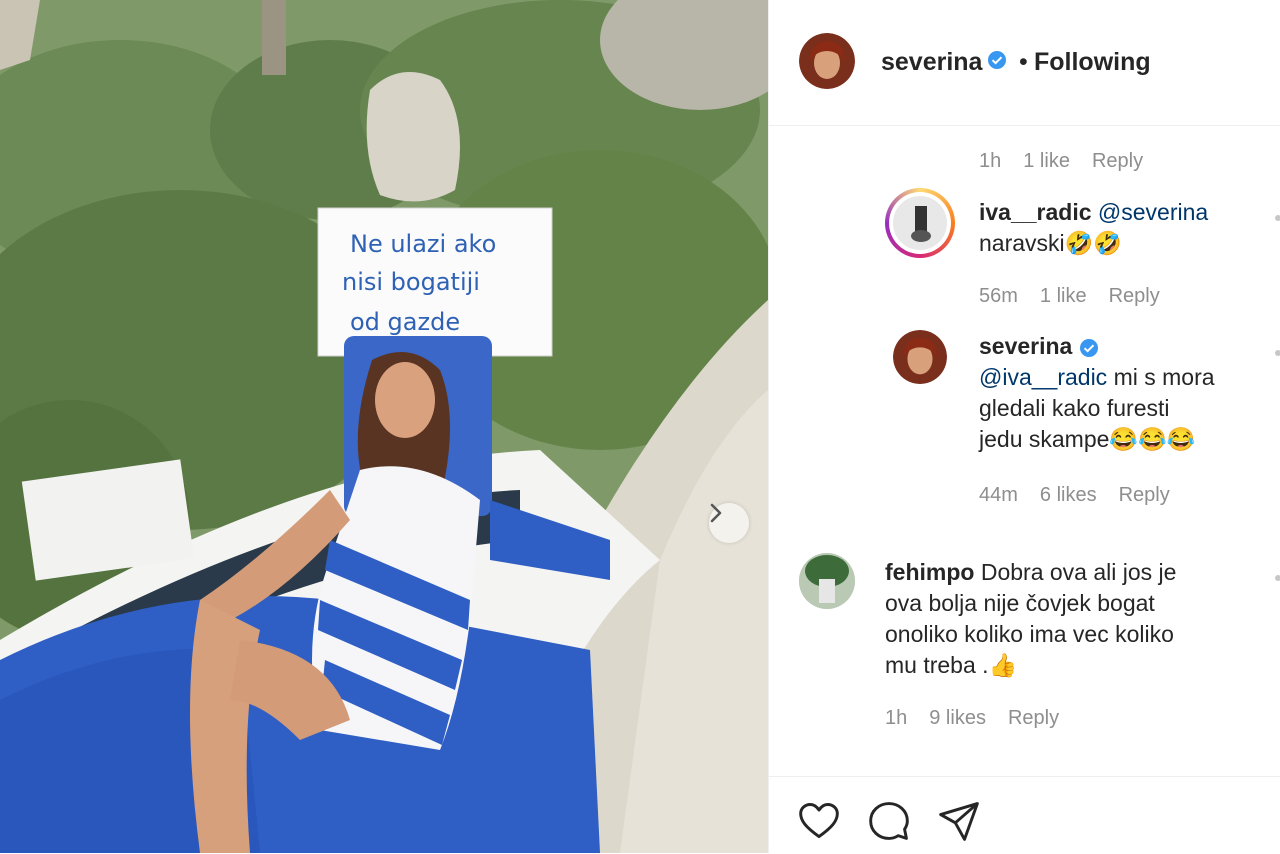 The image size is (1280, 854). I want to click on comment-meta: 44m 6 likes Reply, so click(1085, 495).